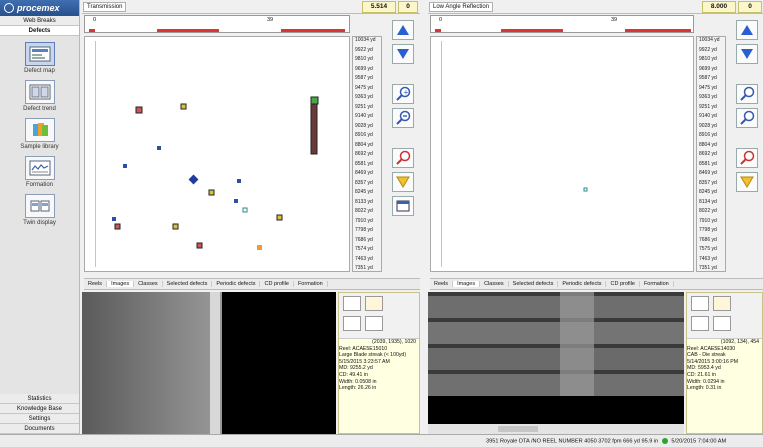  I want to click on zoom-out-icon, so click(746, 117).